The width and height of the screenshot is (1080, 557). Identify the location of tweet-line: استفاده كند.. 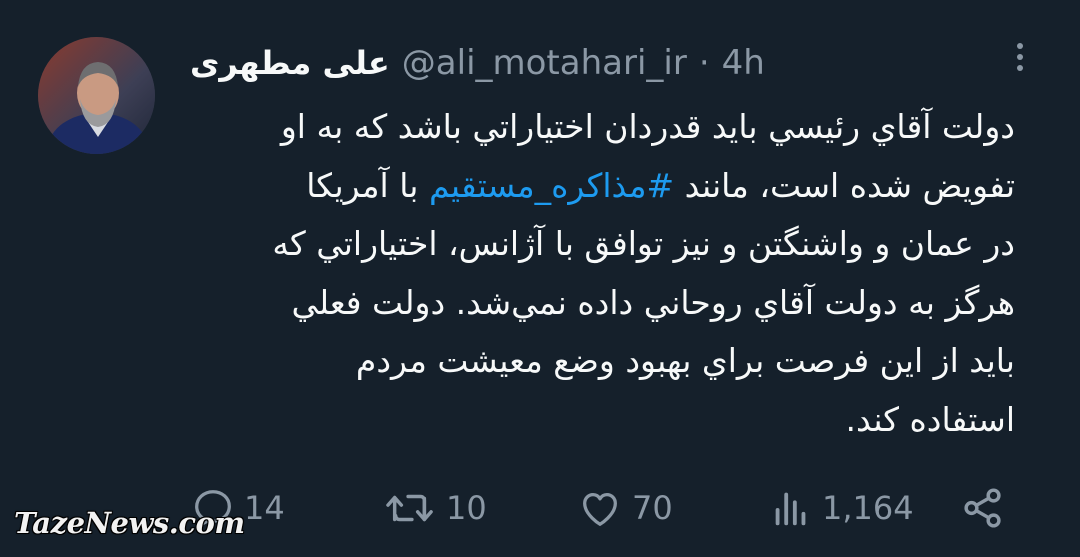
(930, 419).